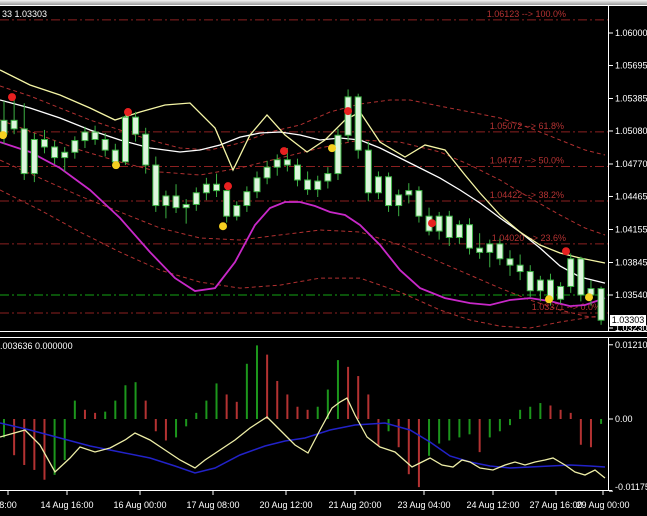 The width and height of the screenshot is (647, 516). What do you see at coordinates (624, 419) in the screenshot?
I see `indicator-tick-label: 0.00` at bounding box center [624, 419].